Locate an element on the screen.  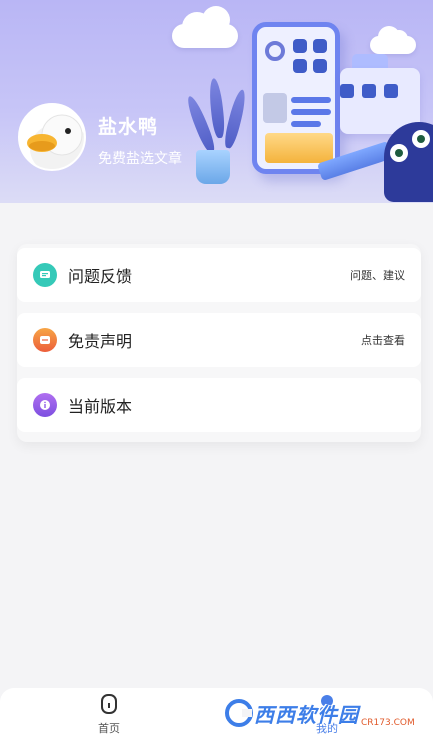
plant-pot-illustration is located at coordinates (213, 167).